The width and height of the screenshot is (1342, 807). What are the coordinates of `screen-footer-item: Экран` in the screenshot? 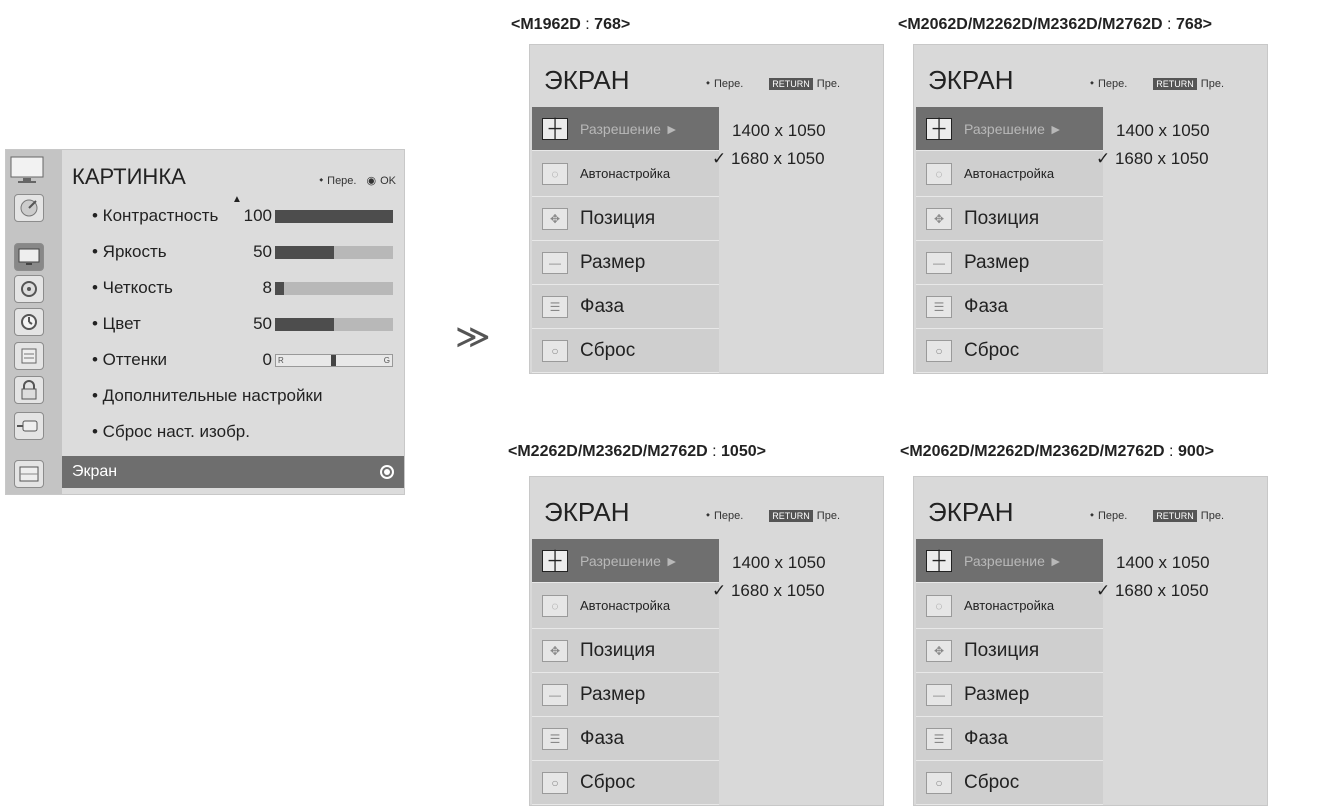 It's located at (233, 472).